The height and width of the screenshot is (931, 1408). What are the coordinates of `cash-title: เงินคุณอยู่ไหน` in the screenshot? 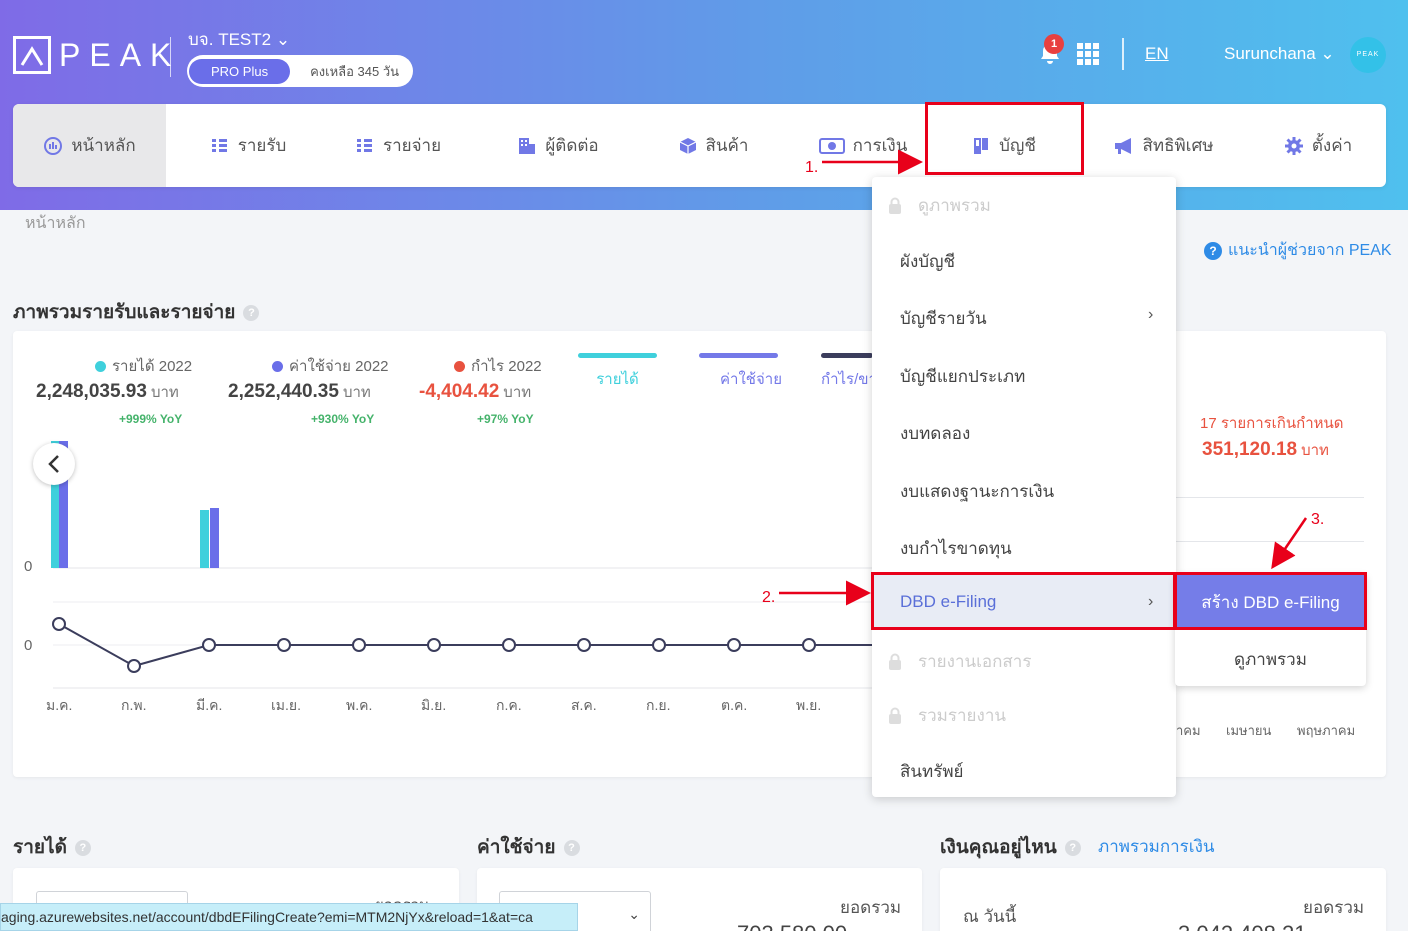 It's located at (998, 847).